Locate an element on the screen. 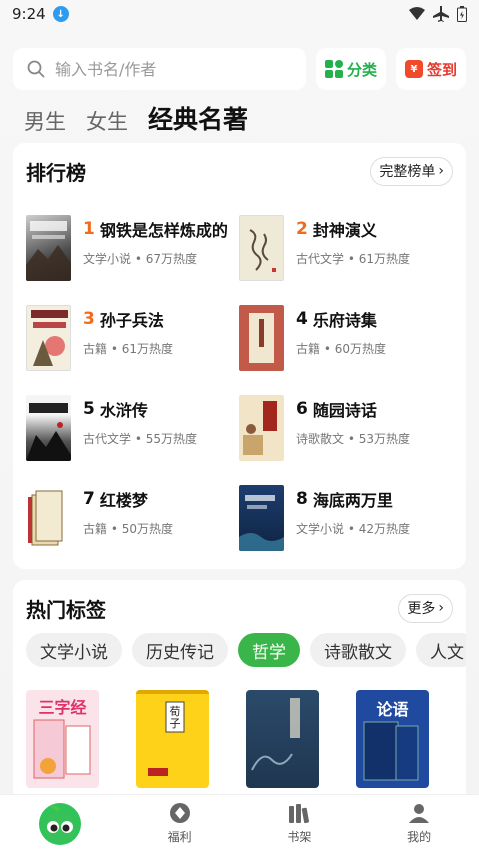  status-time: 9:24 is located at coordinates (29, 14).